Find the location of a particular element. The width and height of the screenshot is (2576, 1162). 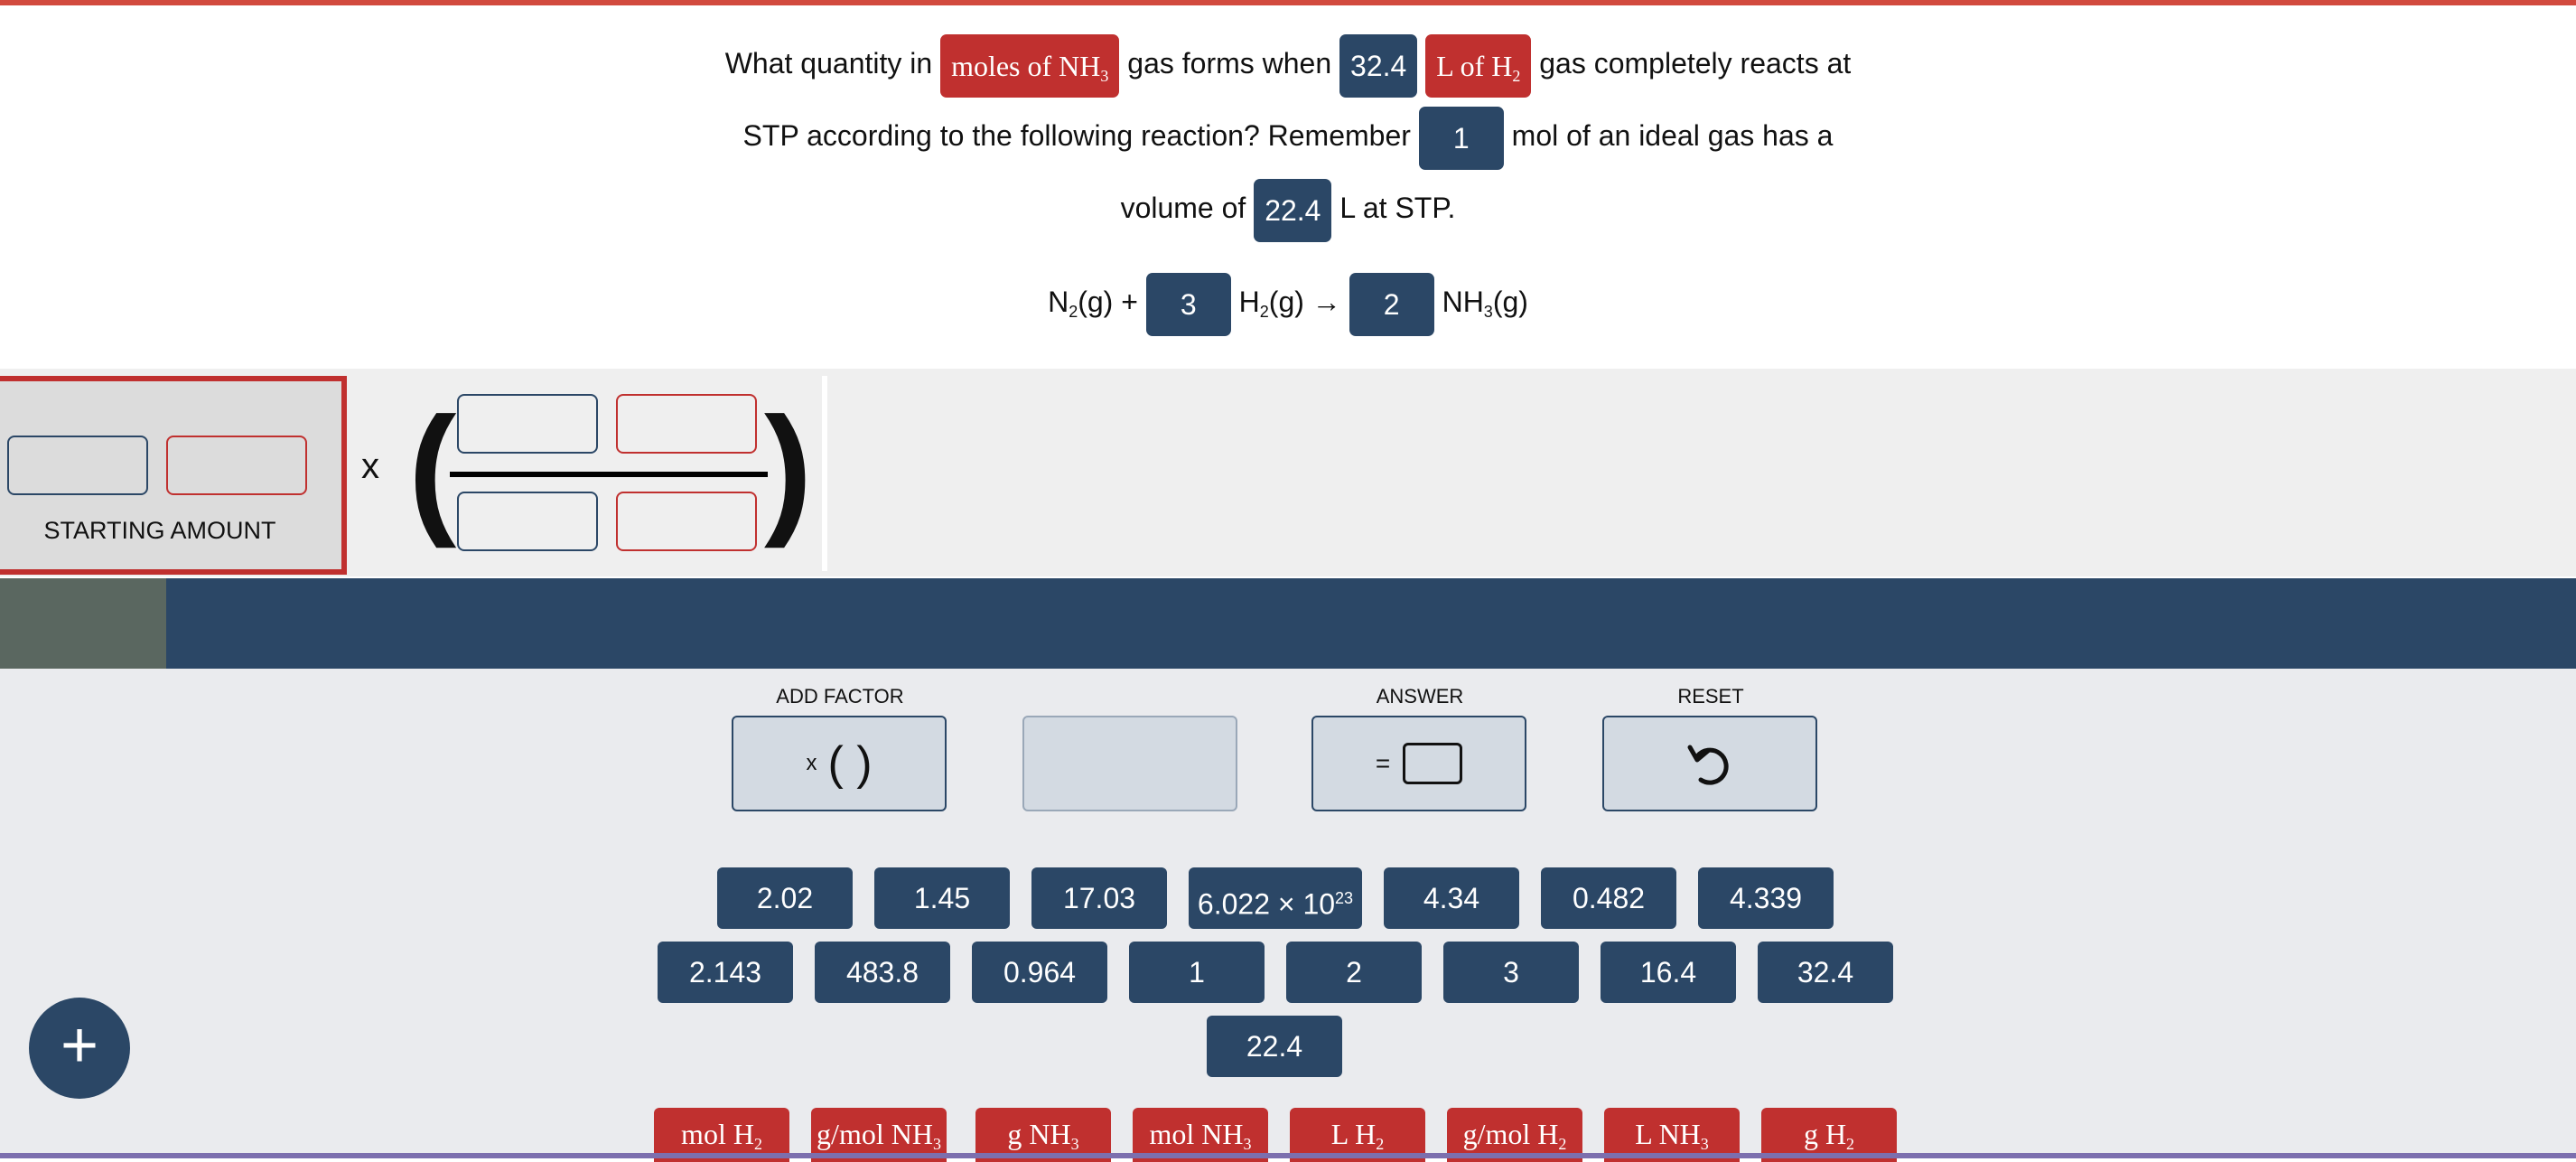

value-chip-1: 1 is located at coordinates (1461, 138).